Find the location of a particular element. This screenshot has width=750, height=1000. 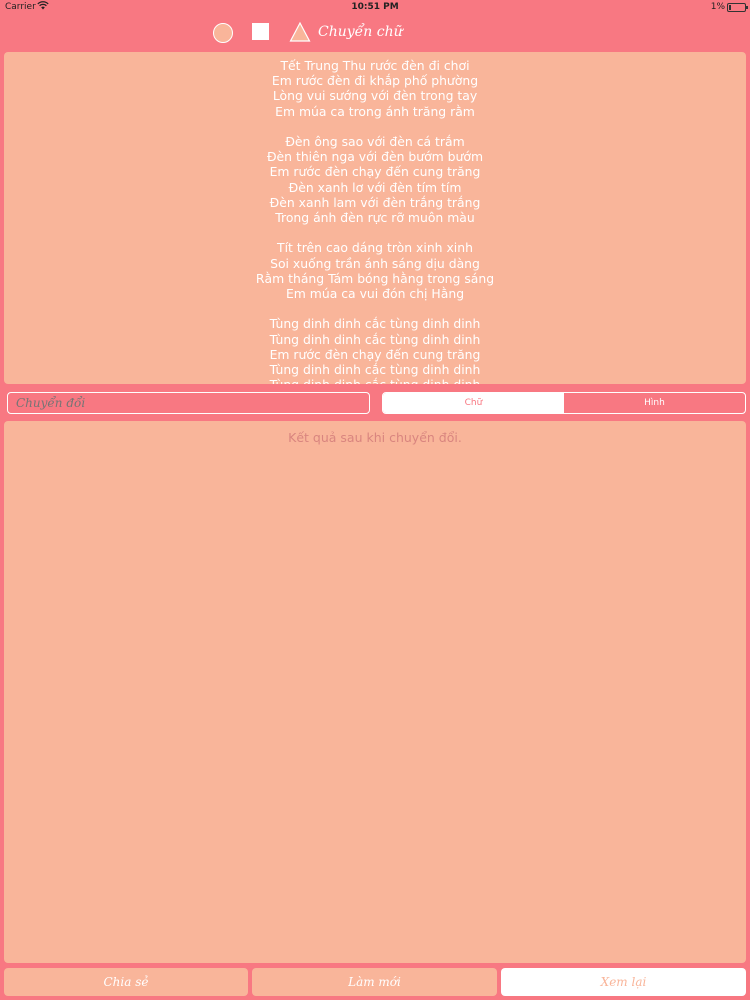

toolbar: Chuyển chữ is located at coordinates (375, 33).